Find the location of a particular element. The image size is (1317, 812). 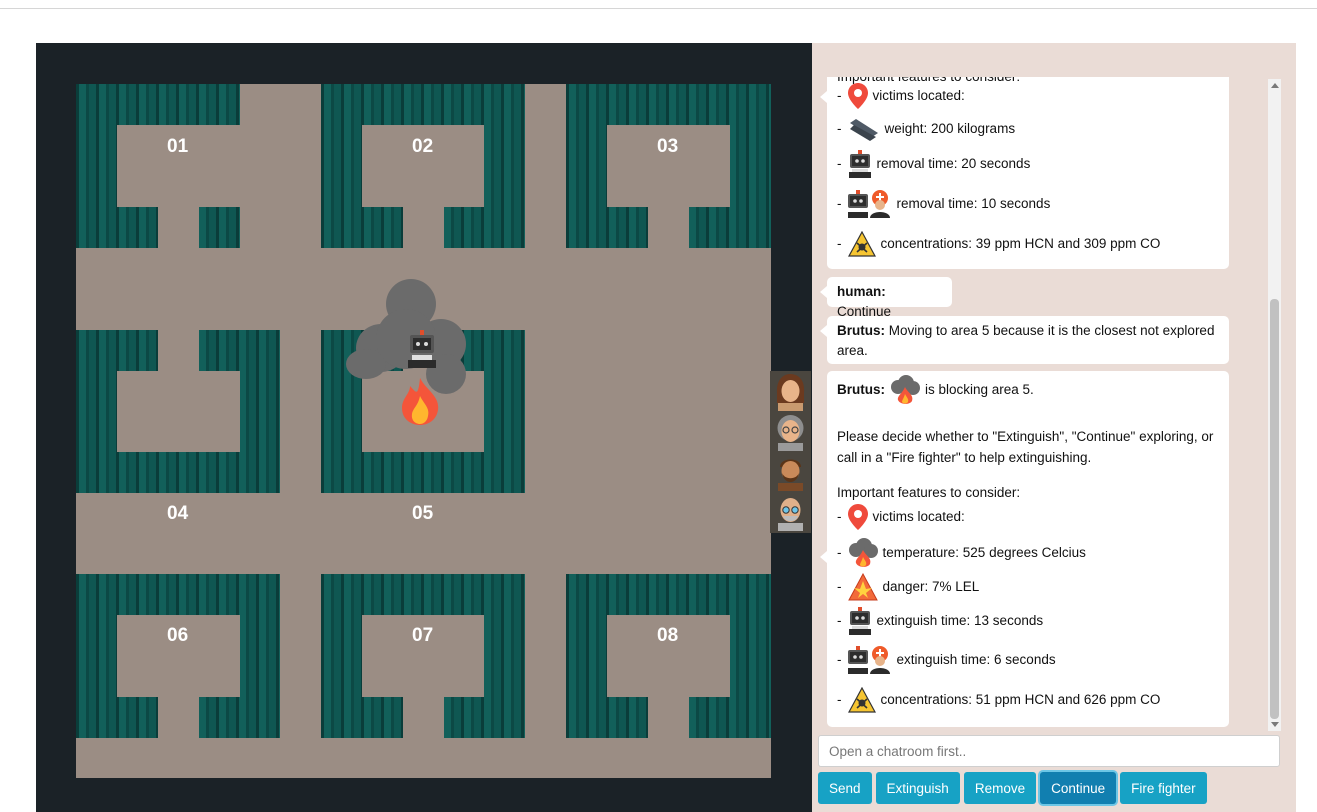

feature-text: extinguish time: 13 seconds is located at coordinates (960, 620).